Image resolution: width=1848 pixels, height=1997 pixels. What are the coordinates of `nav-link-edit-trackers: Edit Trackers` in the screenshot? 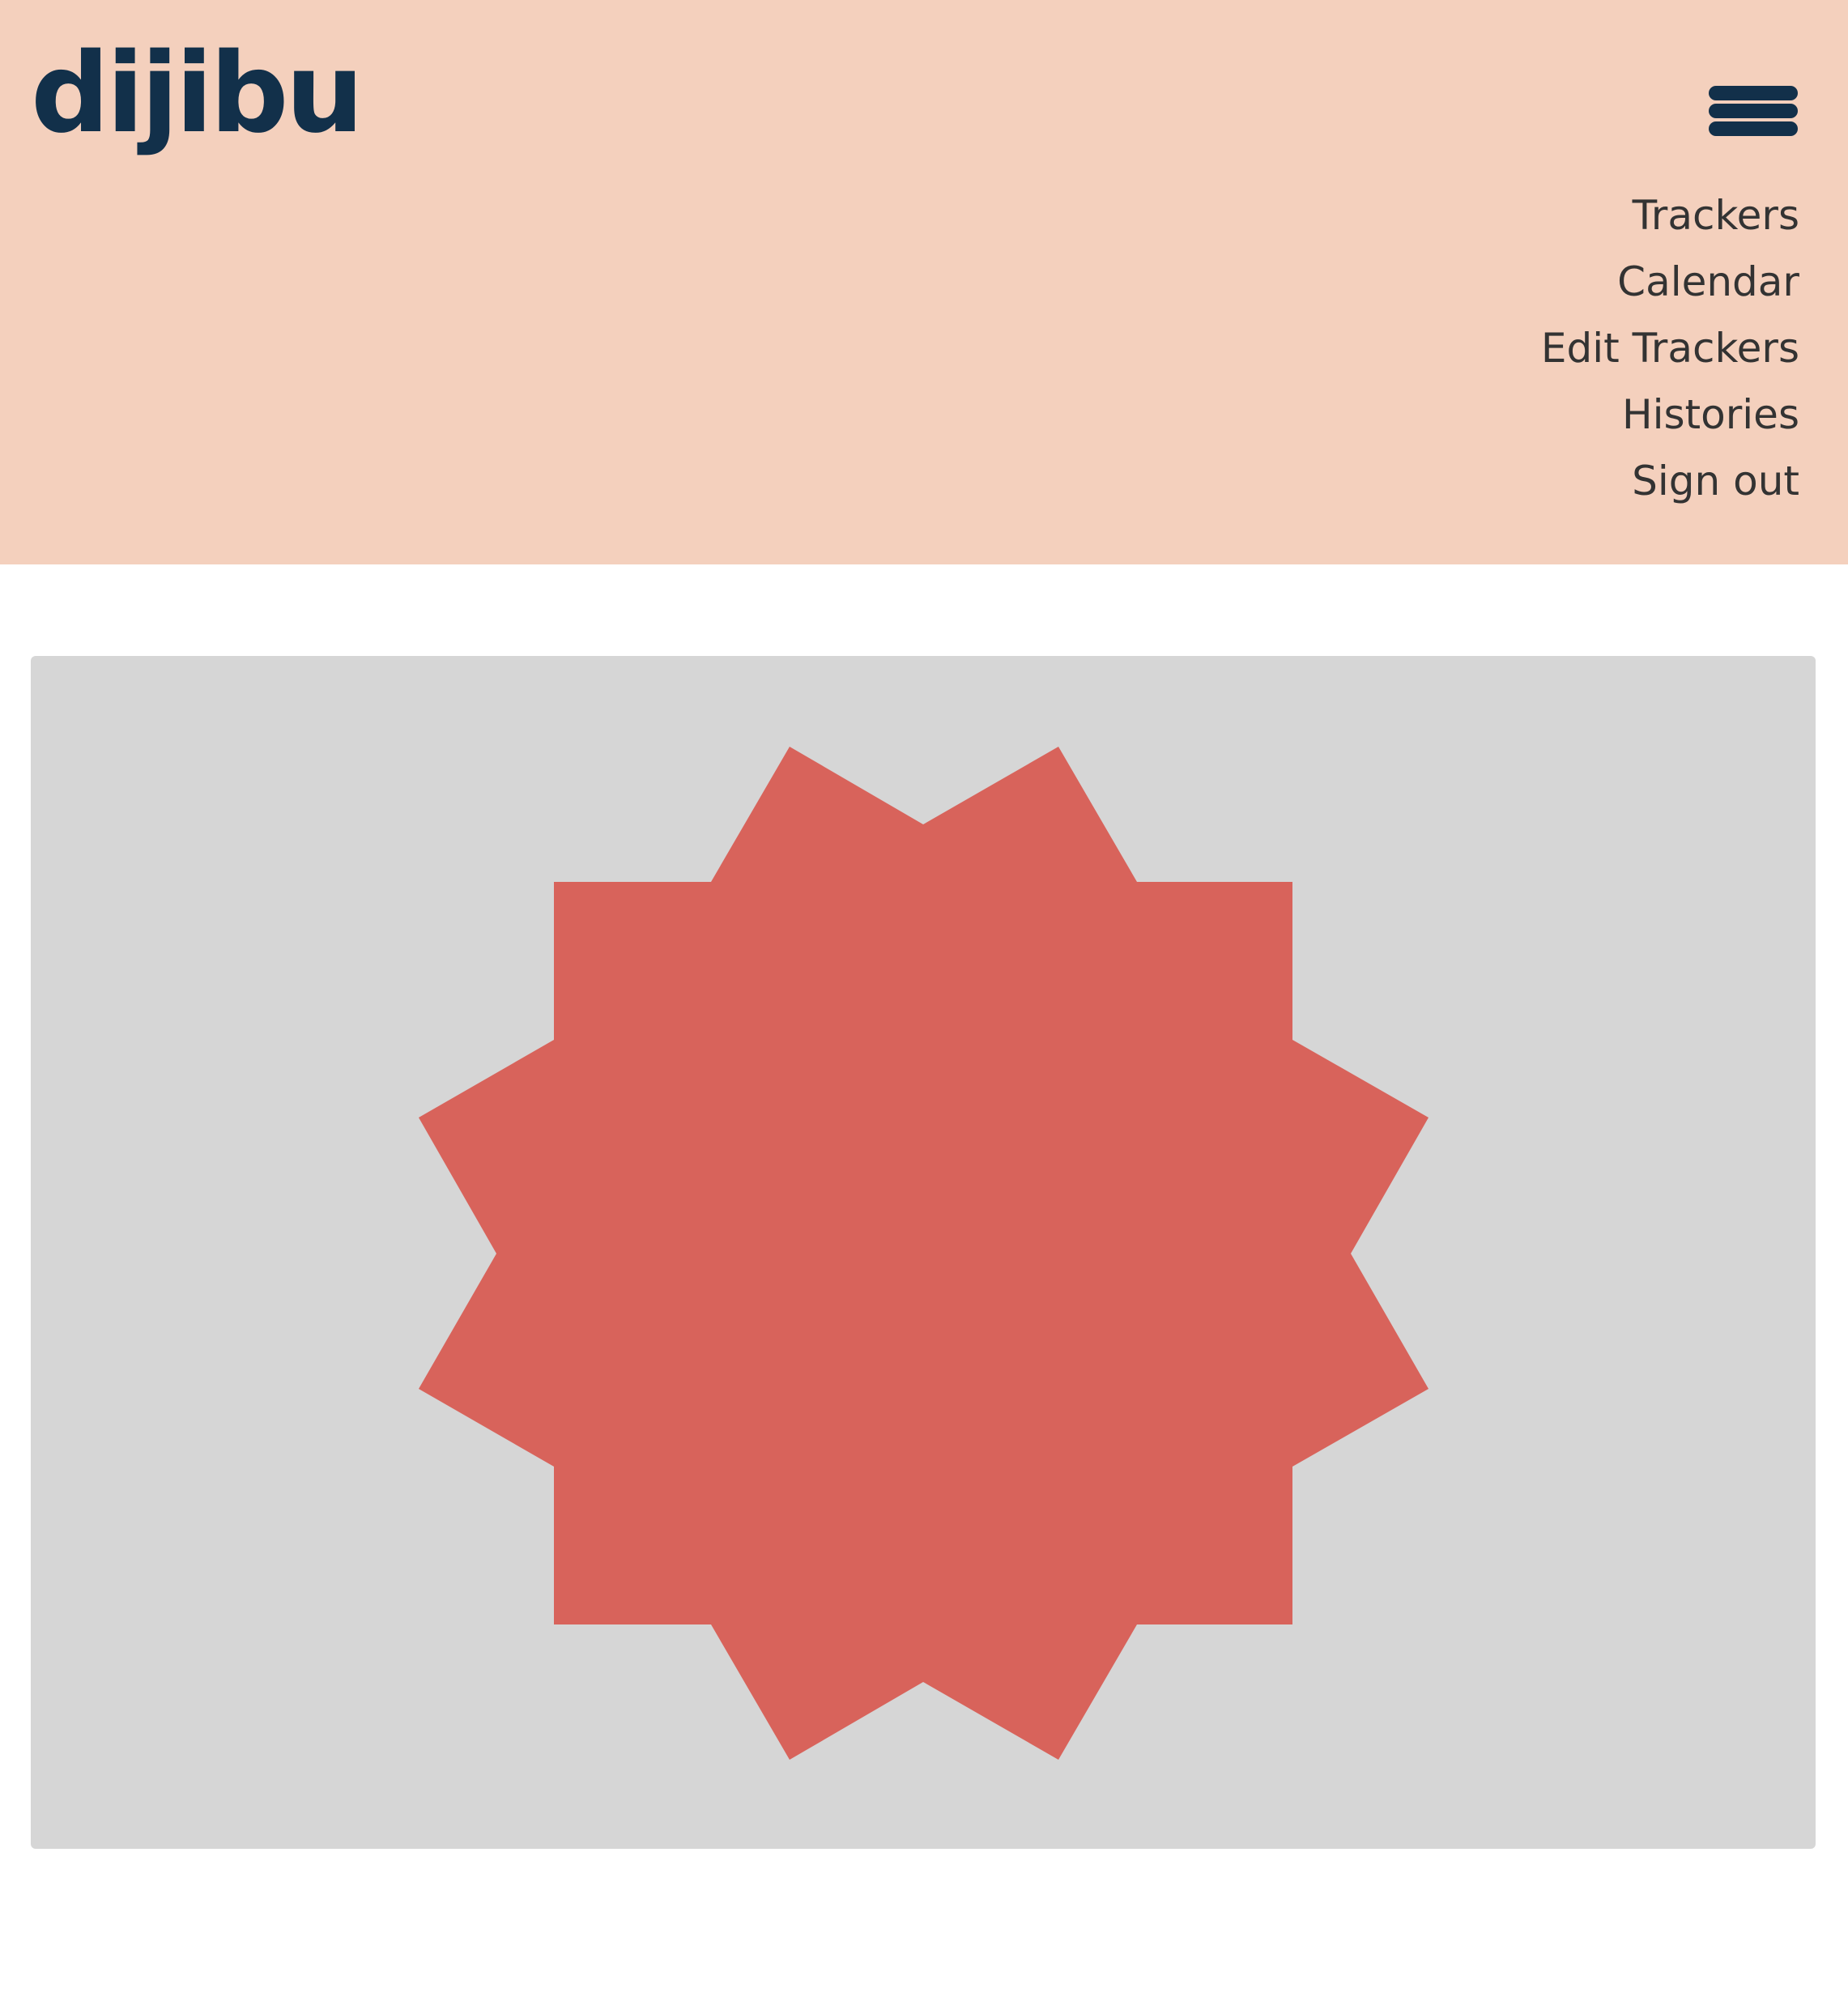 It's located at (1670, 348).